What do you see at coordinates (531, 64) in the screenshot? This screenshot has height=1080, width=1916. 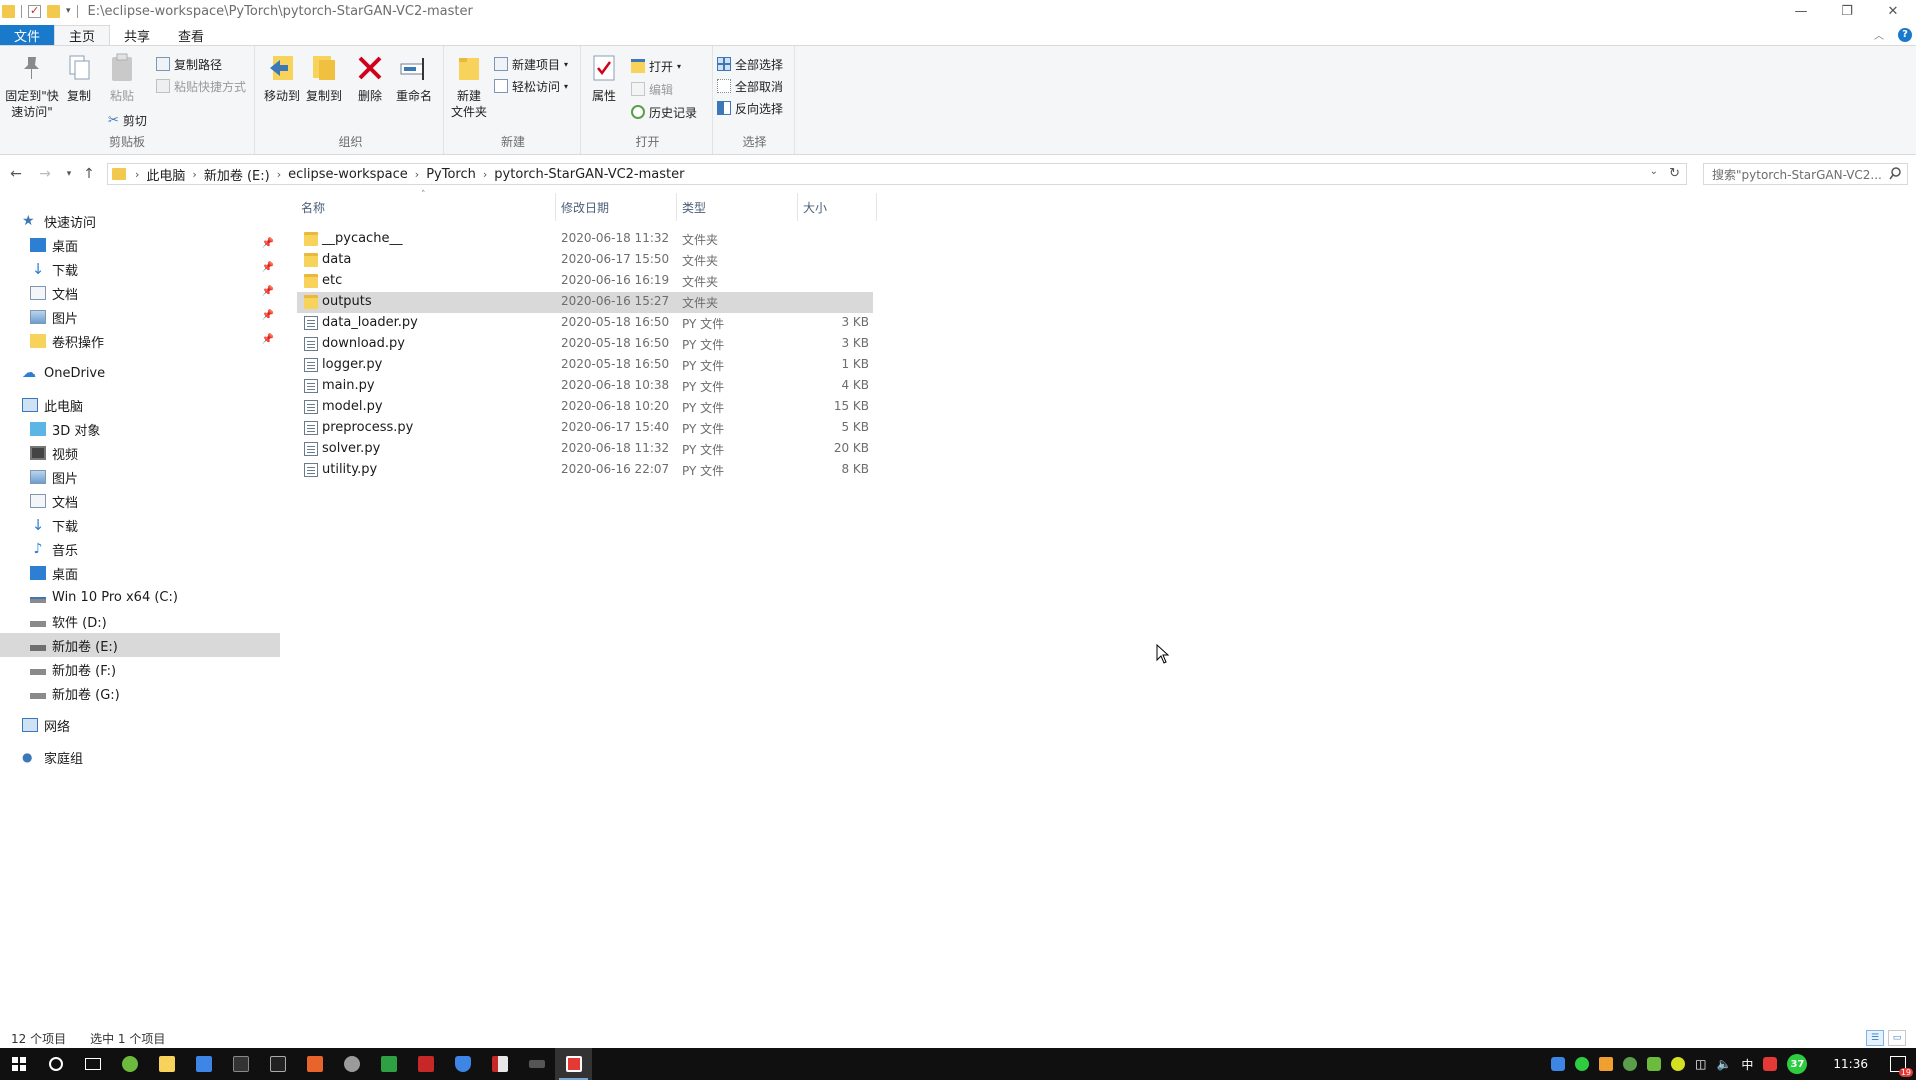 I see `new-item-button: 新建项目 ▾` at bounding box center [531, 64].